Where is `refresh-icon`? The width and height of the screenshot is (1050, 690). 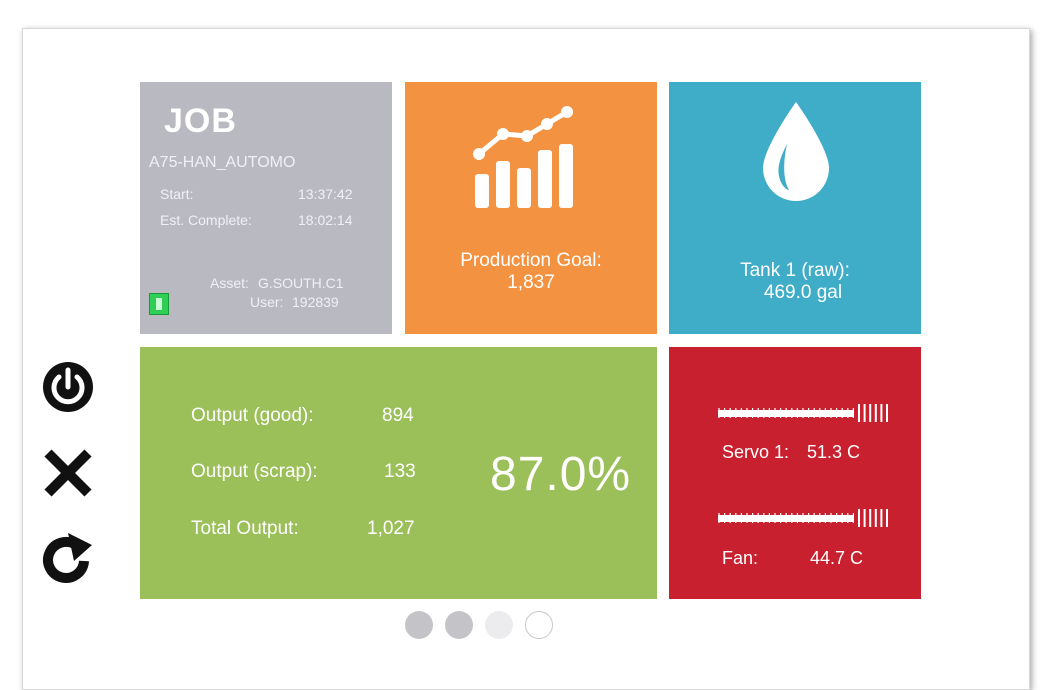 refresh-icon is located at coordinates (68, 559).